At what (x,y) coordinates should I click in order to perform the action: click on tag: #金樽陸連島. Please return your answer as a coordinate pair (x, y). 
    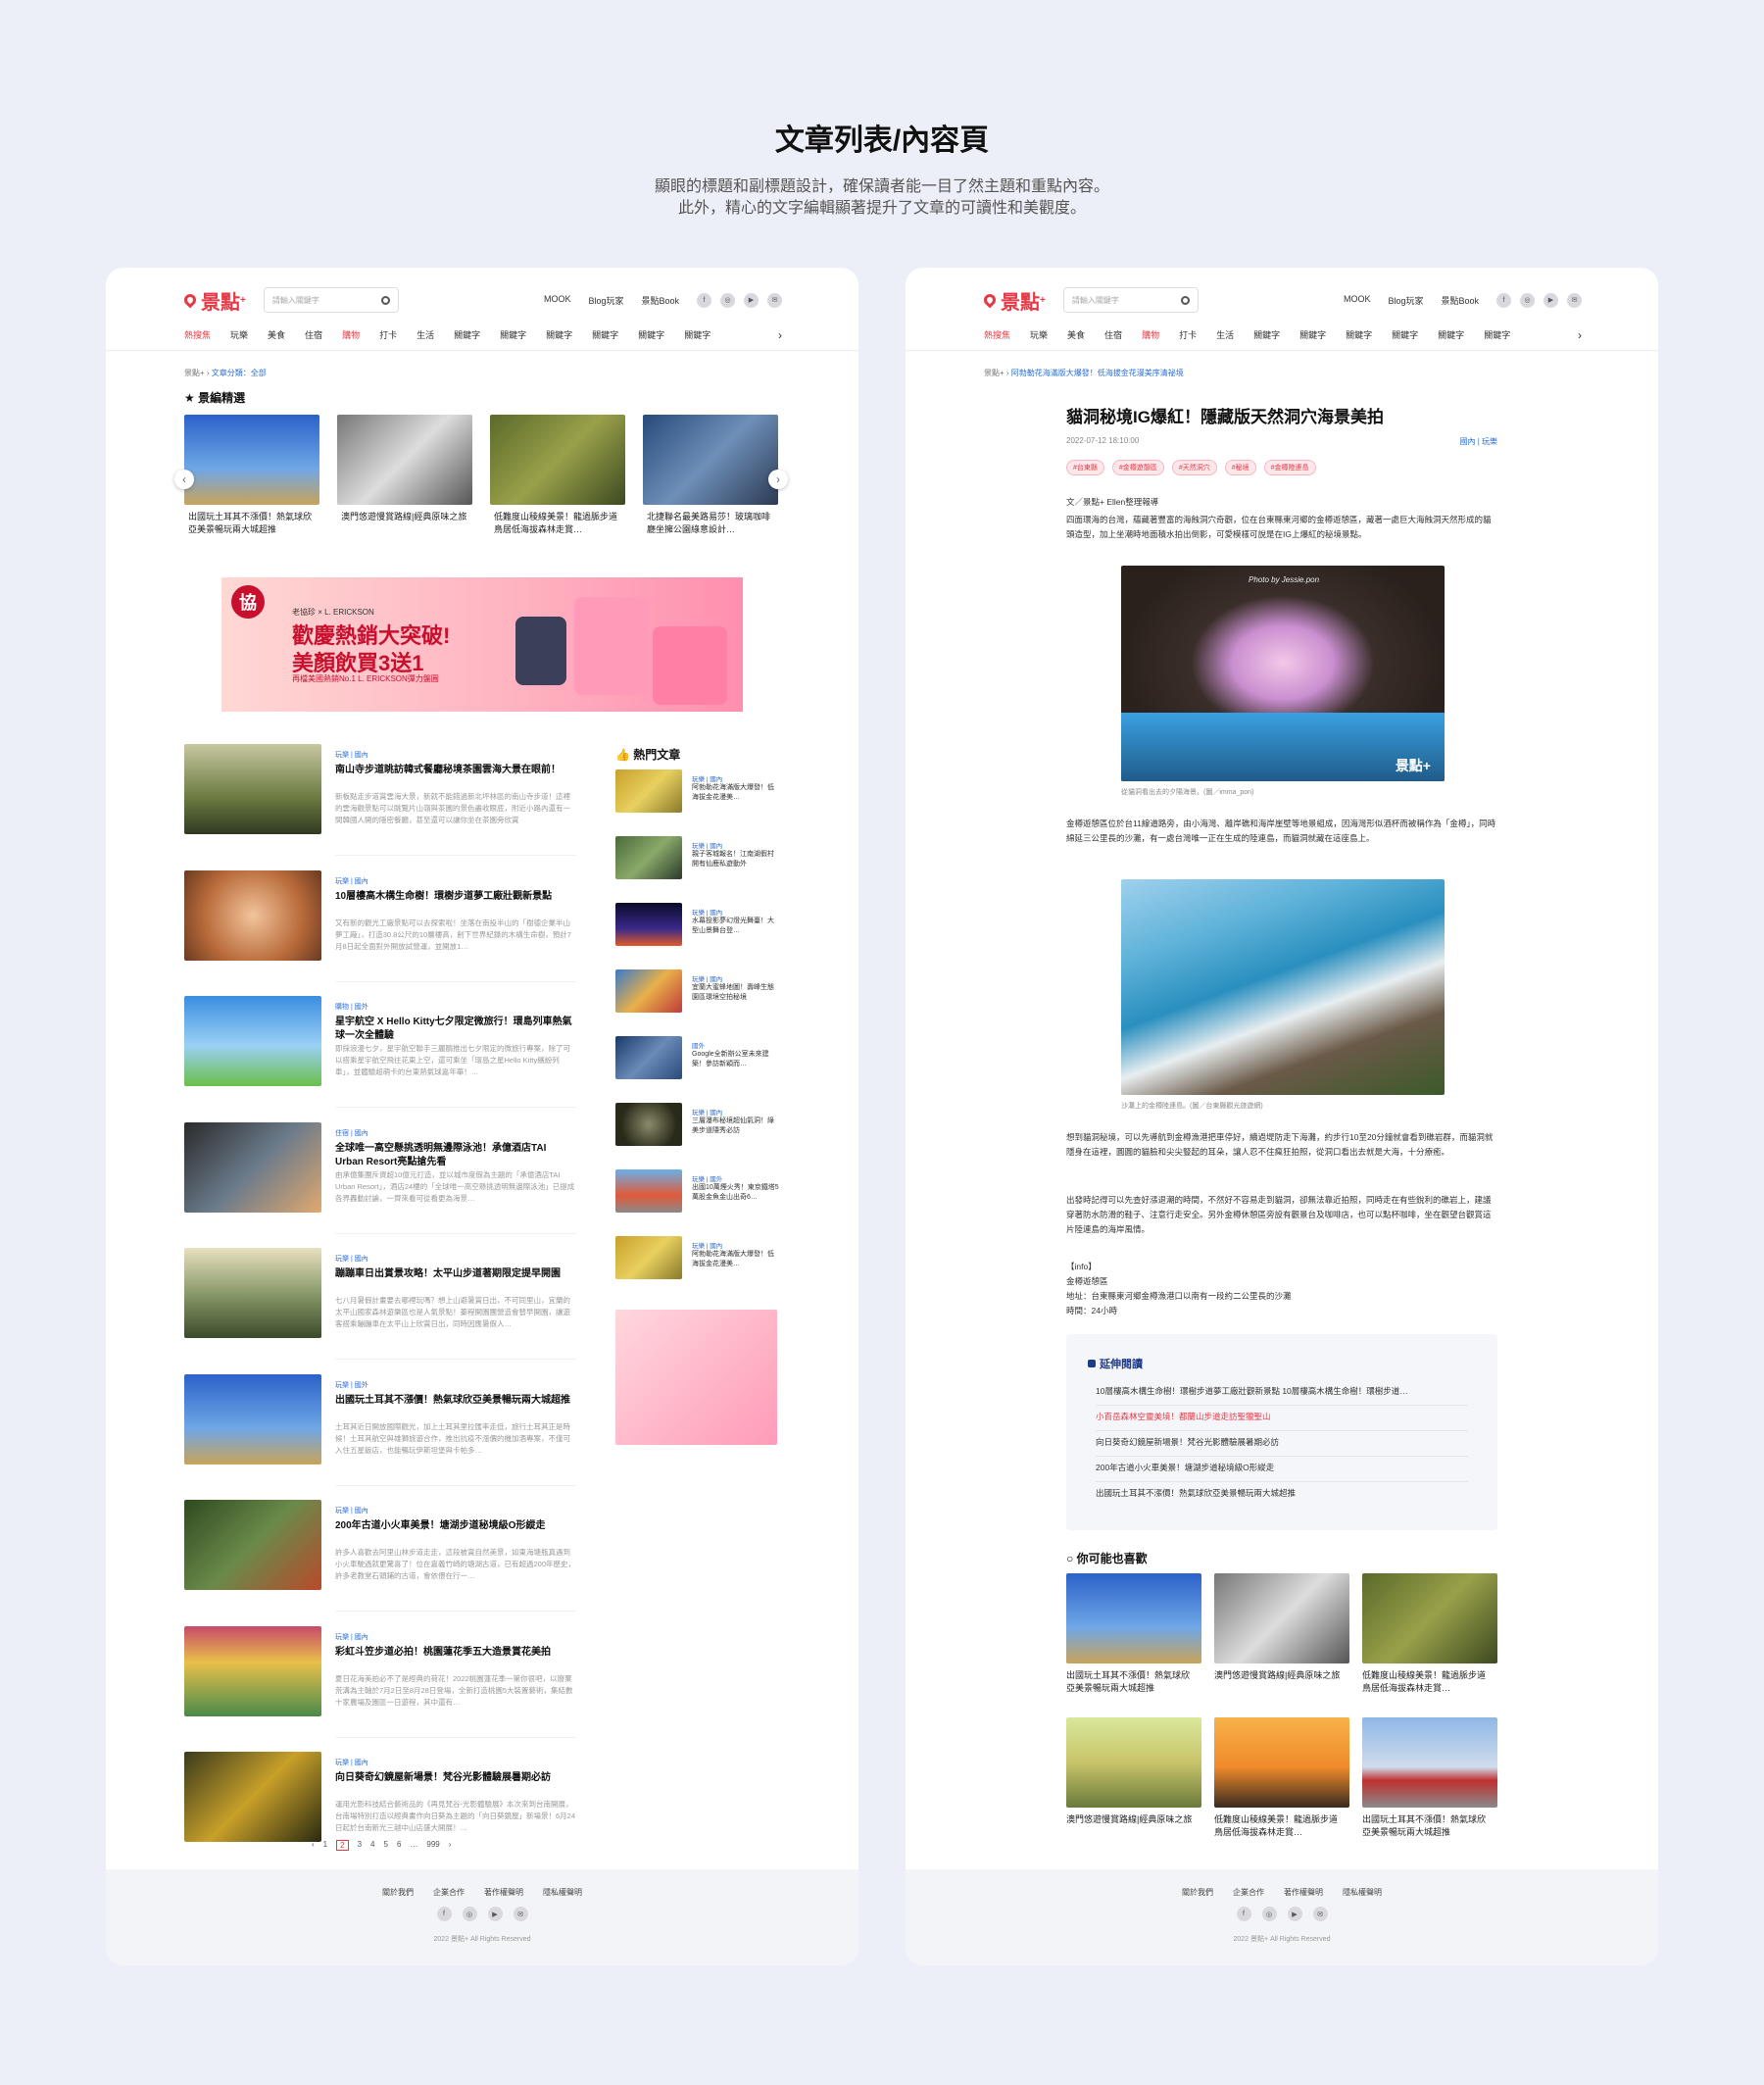
    Looking at the image, I should click on (1289, 467).